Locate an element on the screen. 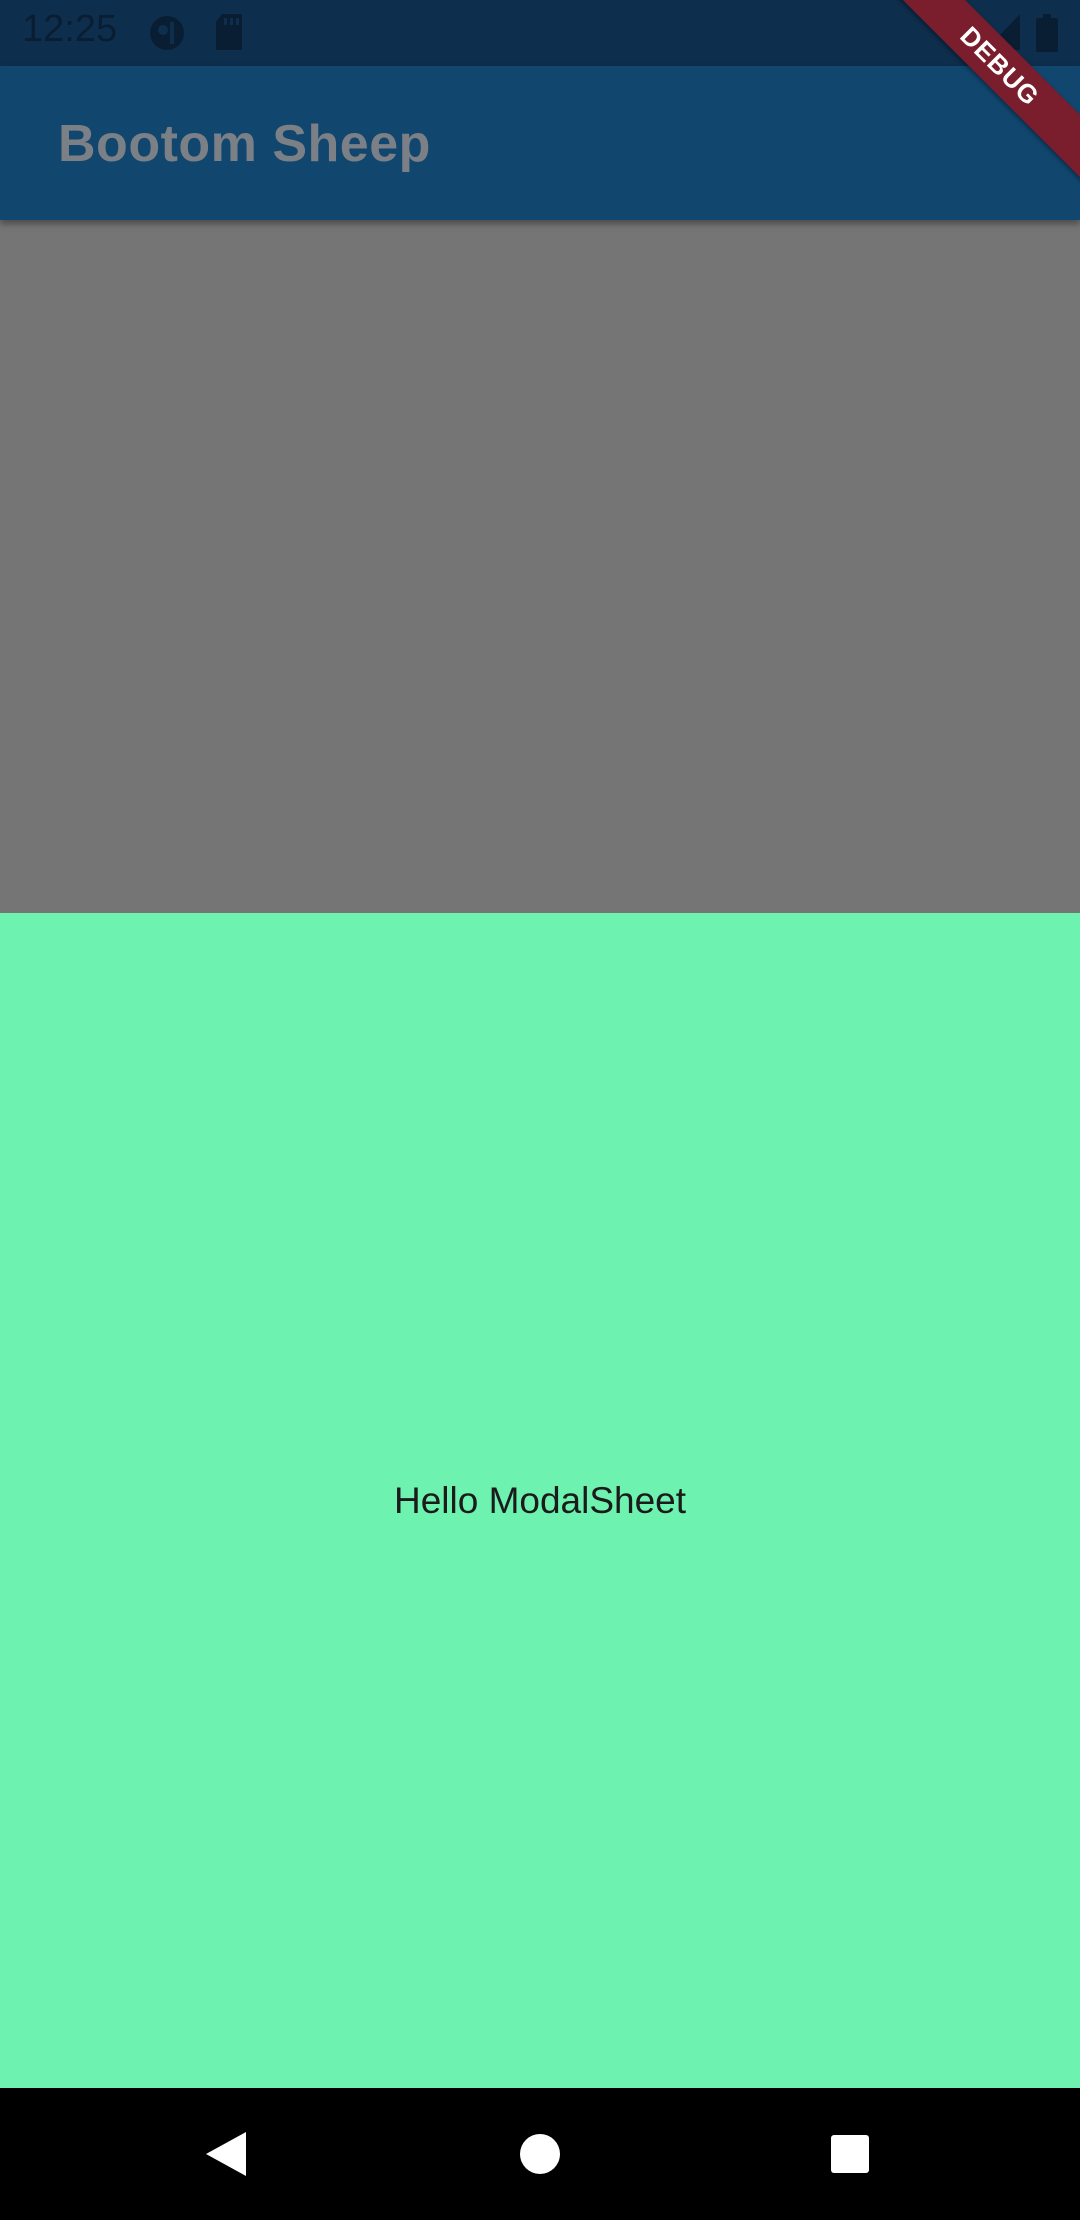 This screenshot has width=1080, height=2220. app-notification-icon is located at coordinates (167, 35).